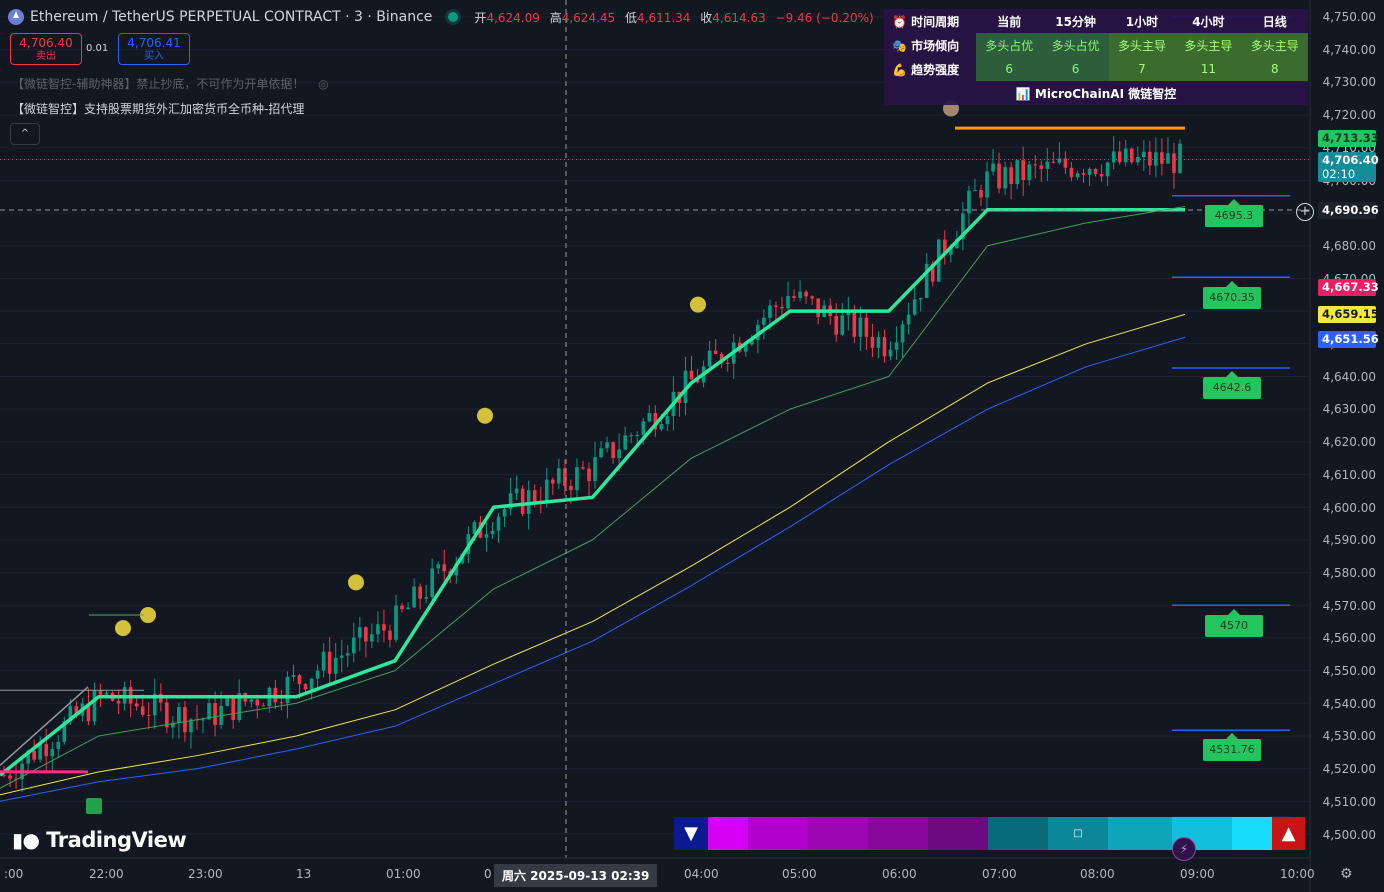 The image size is (1384, 892). What do you see at coordinates (1075, 21) in the screenshot?
I see `table-header-cell: 15分钟` at bounding box center [1075, 21].